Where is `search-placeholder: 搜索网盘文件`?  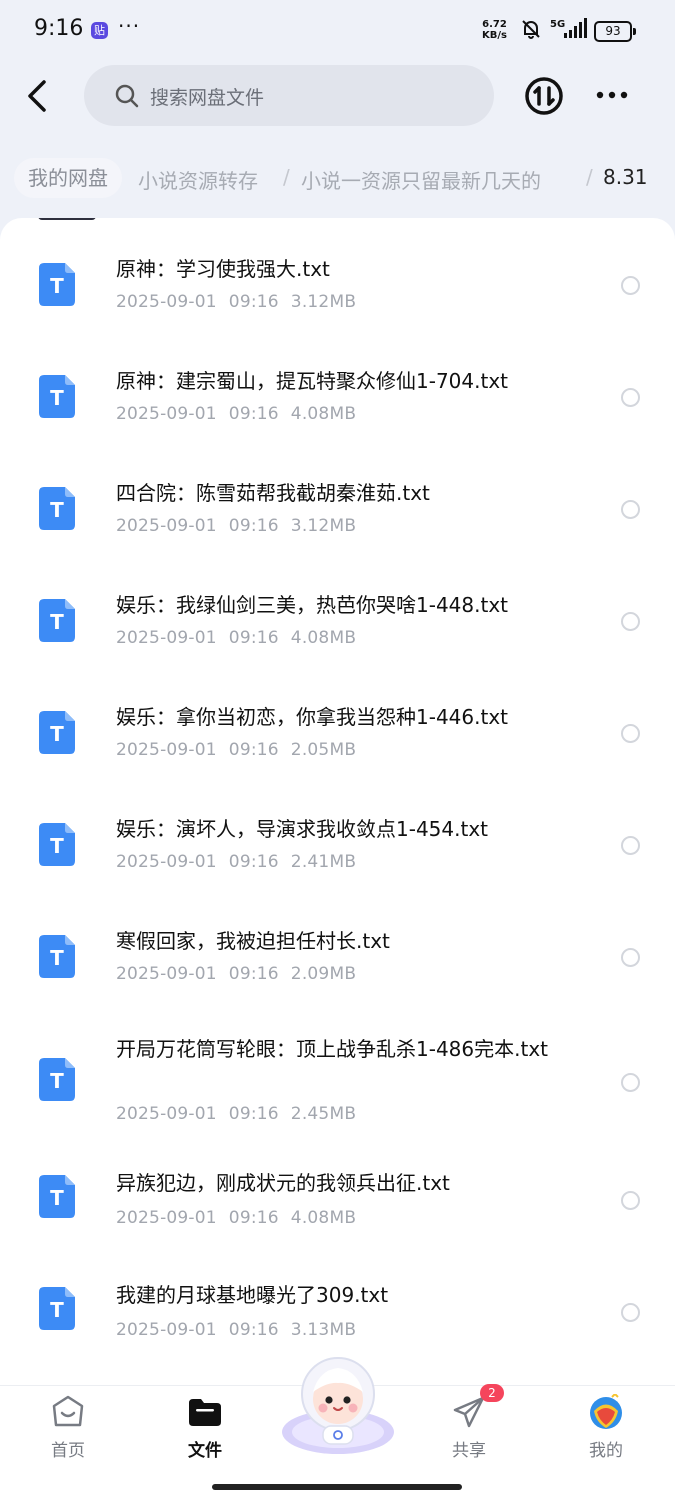 search-placeholder: 搜索网盘文件 is located at coordinates (207, 98).